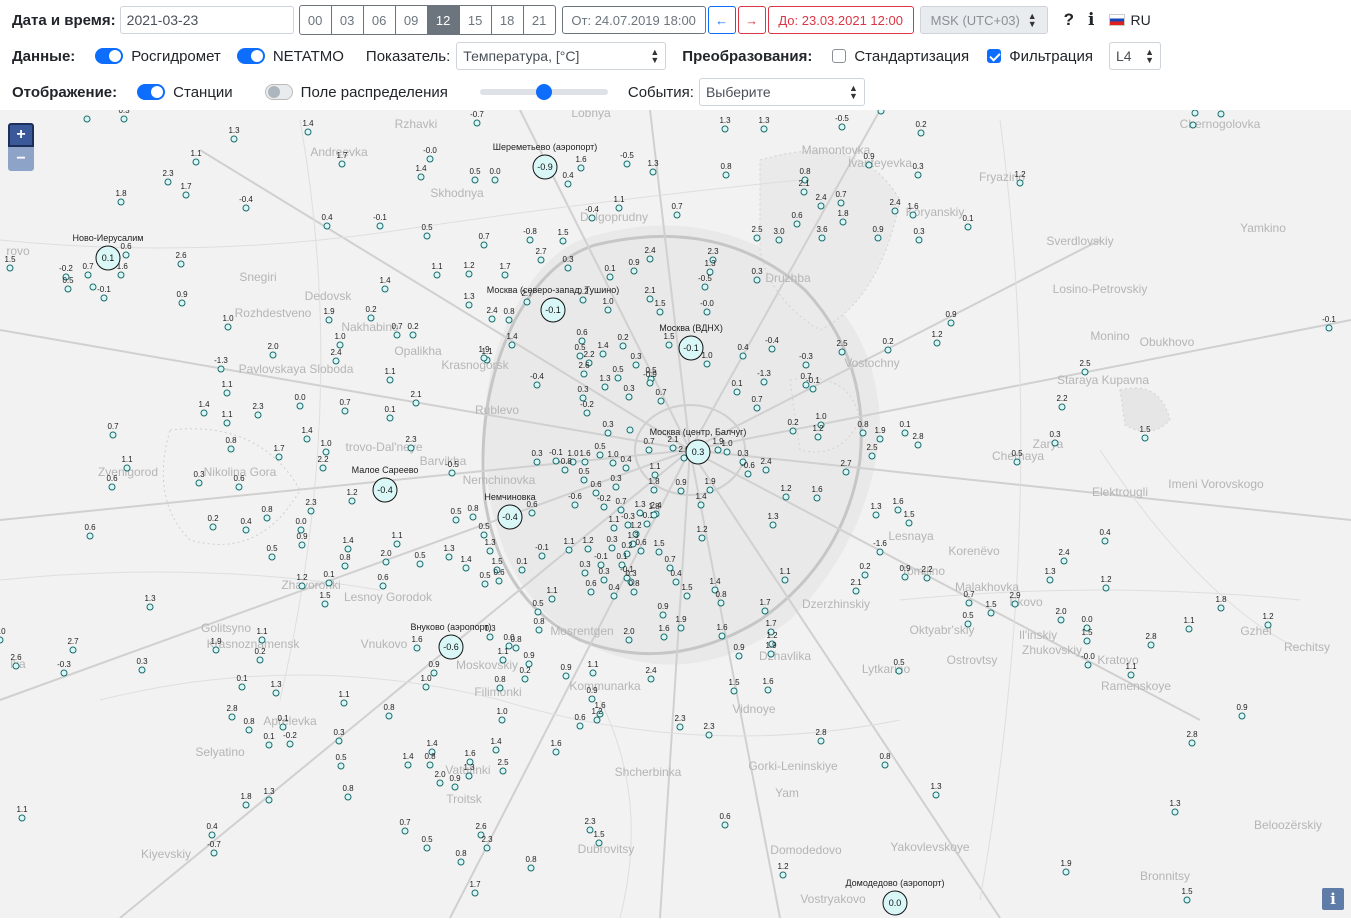 This screenshot has height=923, width=1351. I want to click on station-marker: 1.6, so click(556, 747).